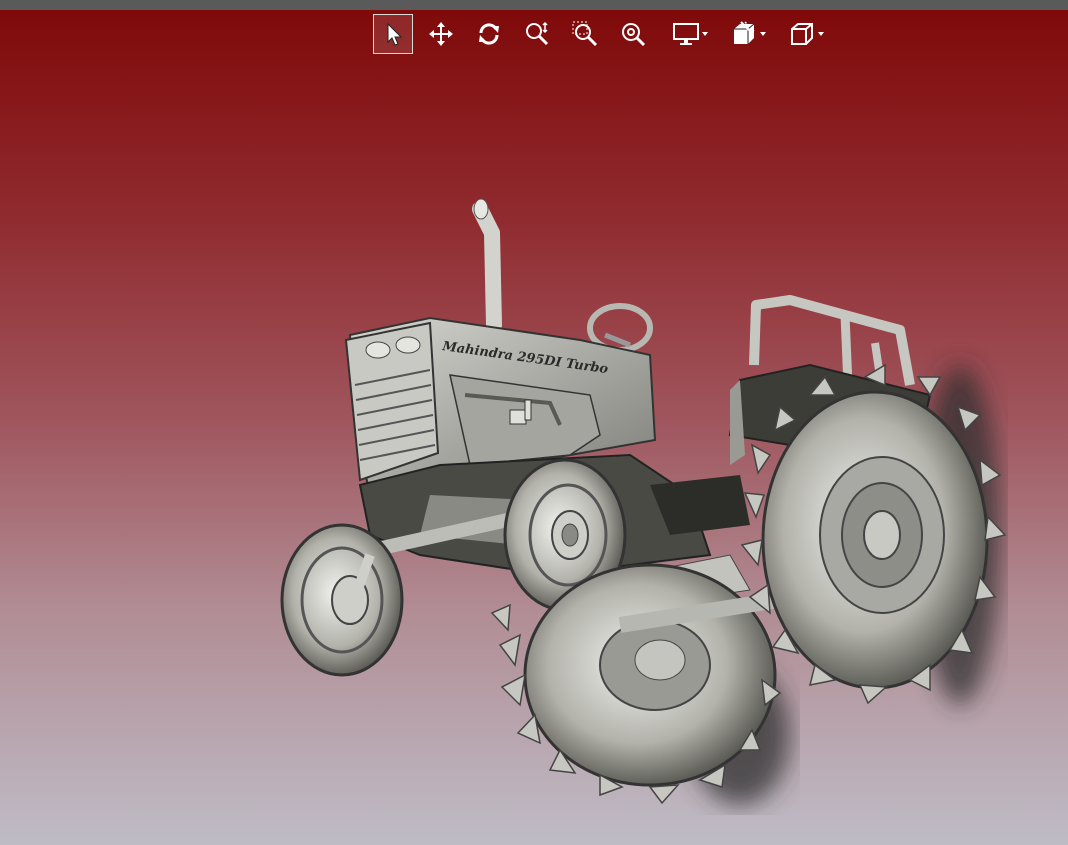 Image resolution: width=1068 pixels, height=845 pixels. I want to click on zoom-window-icon, so click(585, 34).